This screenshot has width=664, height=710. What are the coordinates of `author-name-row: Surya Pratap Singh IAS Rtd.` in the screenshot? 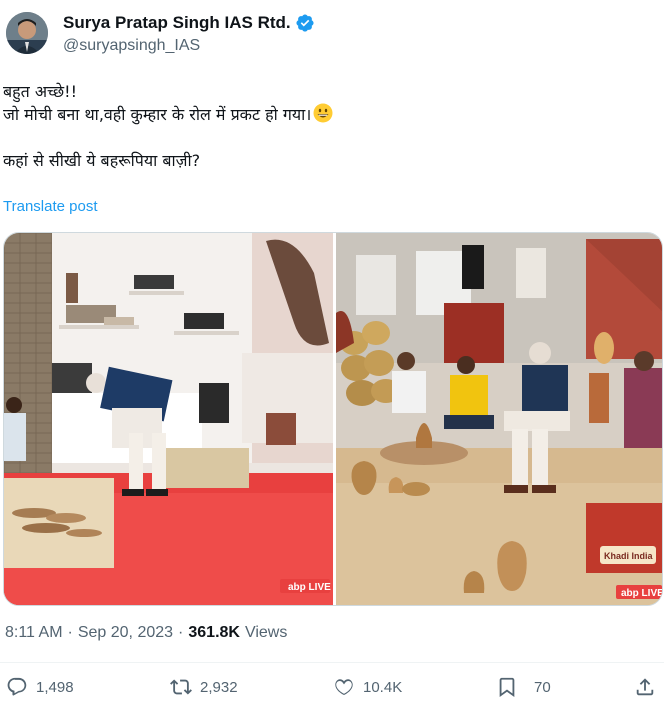 It's located at (189, 23).